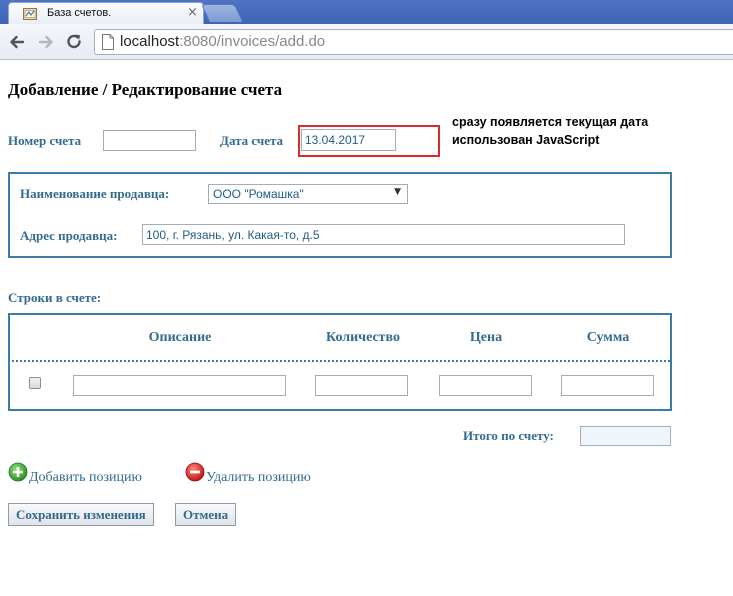  I want to click on url-text: localhost:8080/invoices/add.do, so click(222, 41).